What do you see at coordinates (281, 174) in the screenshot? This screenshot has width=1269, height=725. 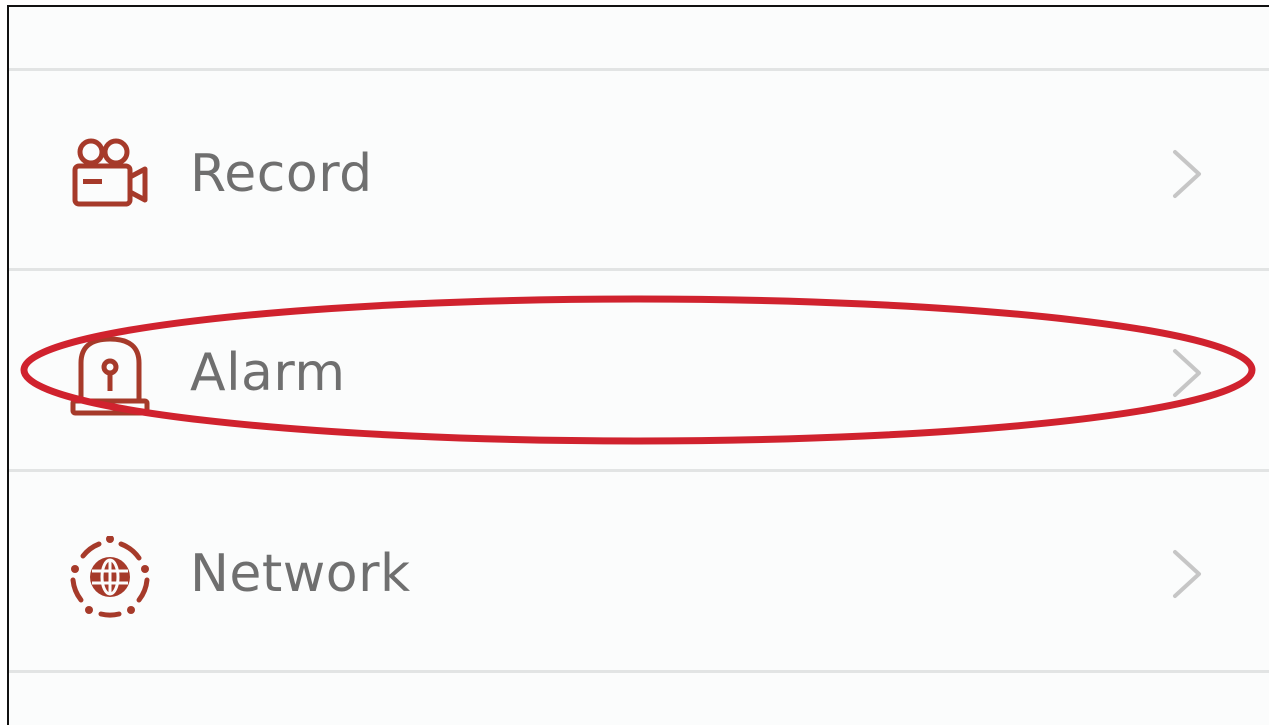 I see `menu-item-label: Record` at bounding box center [281, 174].